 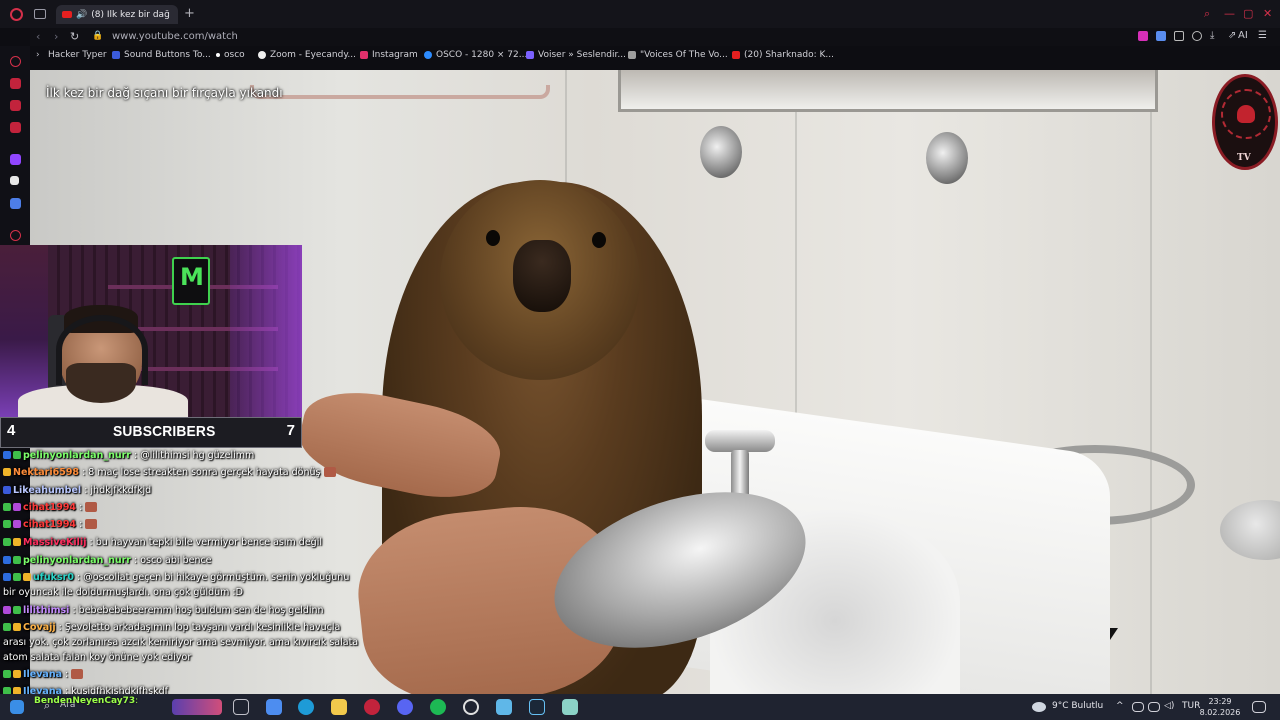 I want to click on bookmark-item: osco, so click(x=230, y=55).